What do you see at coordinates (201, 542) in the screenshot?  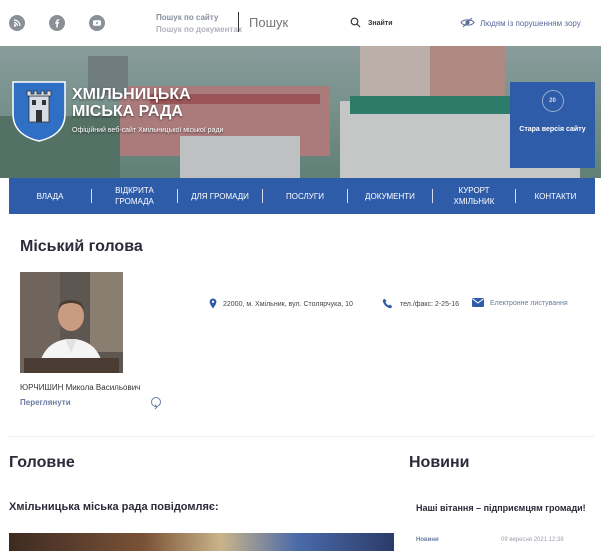 I see `main-announcement-image` at bounding box center [201, 542].